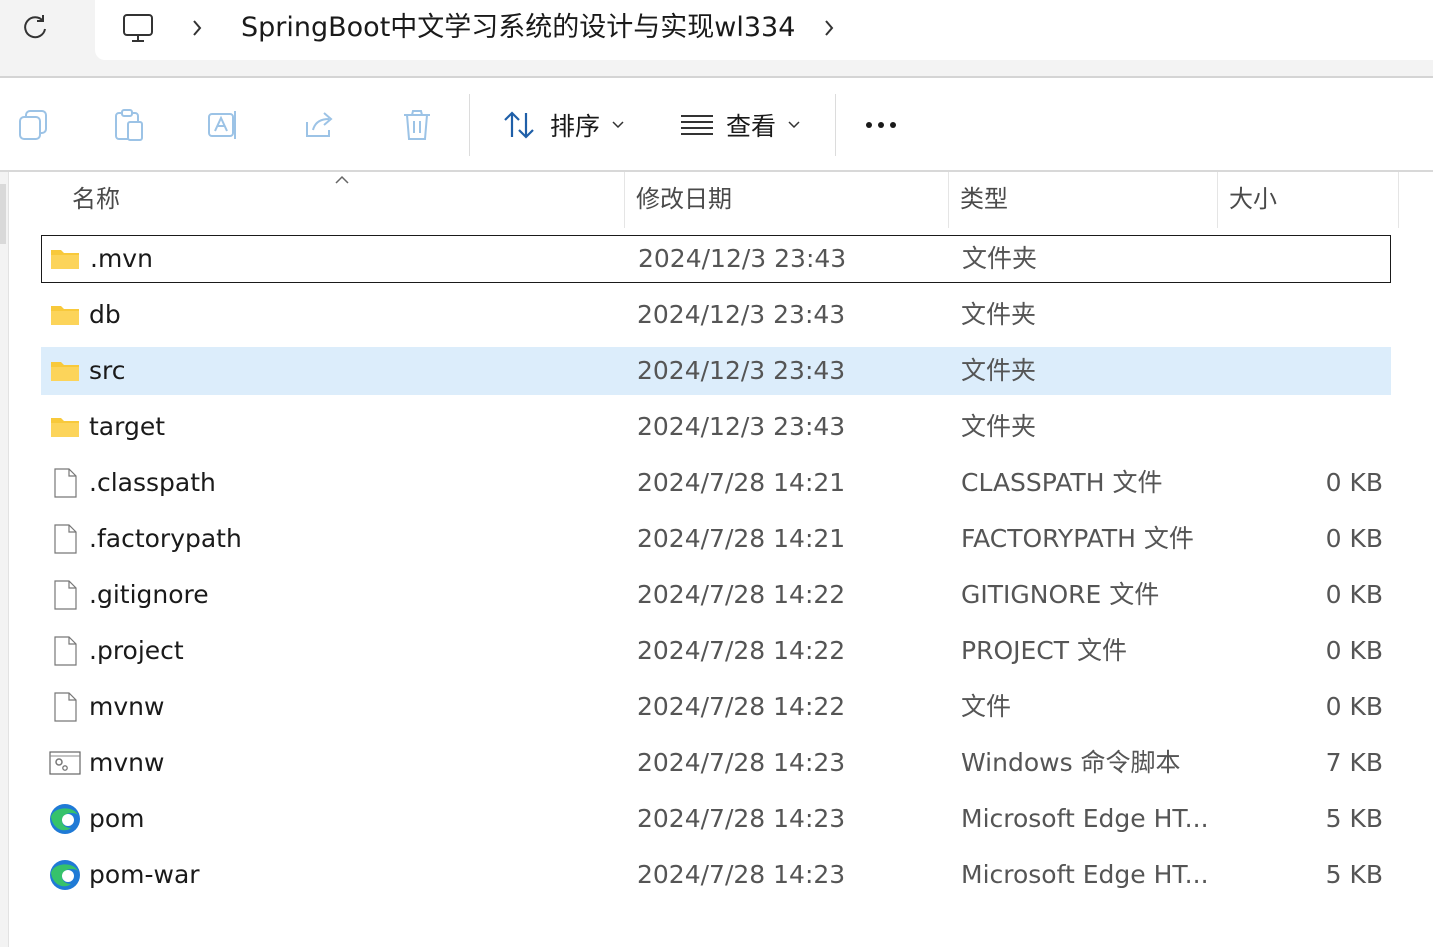 The image size is (1433, 947). What do you see at coordinates (984, 199) in the screenshot?
I see `column-header-type-label: 类型` at bounding box center [984, 199].